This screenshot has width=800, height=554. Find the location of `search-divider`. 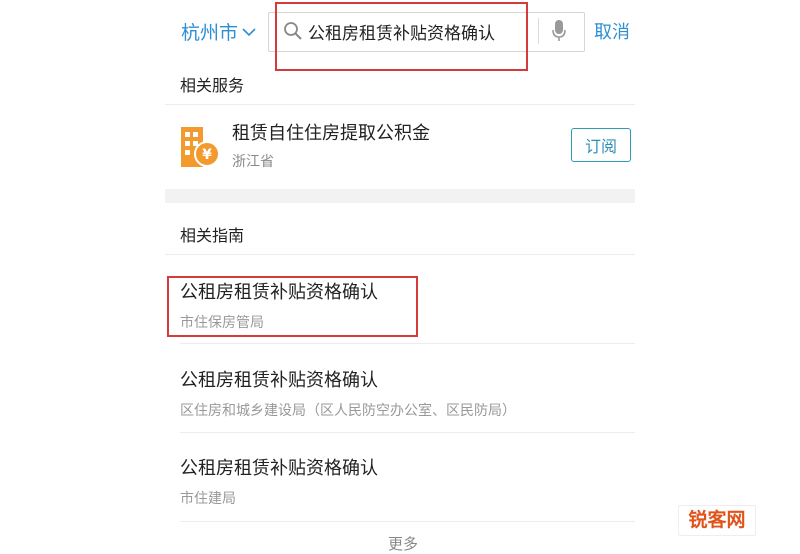

search-divider is located at coordinates (538, 31).